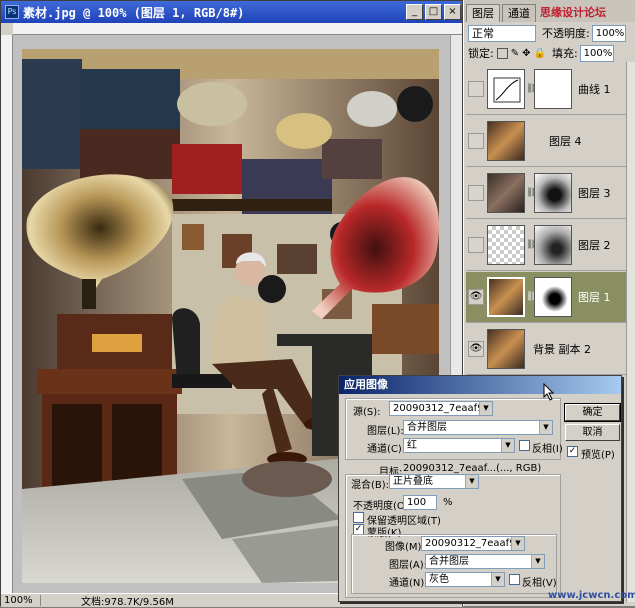 The width and height of the screenshot is (635, 608). What do you see at coordinates (630, 332) in the screenshot?
I see `layers-scrollbar` at bounding box center [630, 332].